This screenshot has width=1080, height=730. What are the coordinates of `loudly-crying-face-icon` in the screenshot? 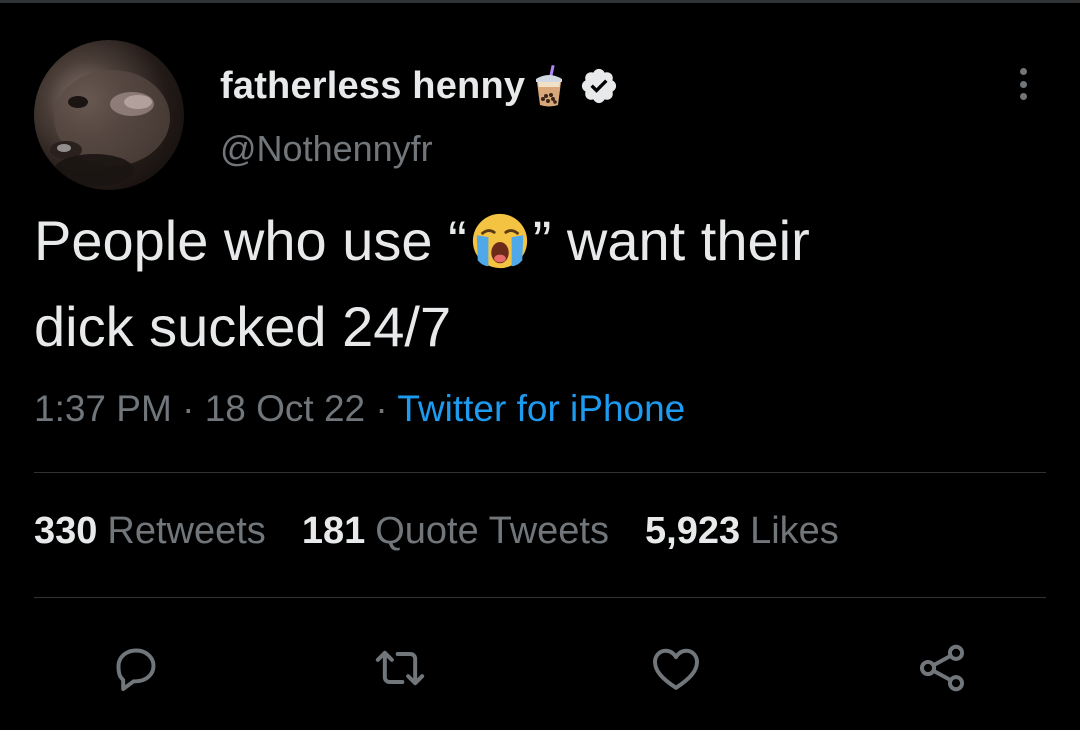 It's located at (500, 241).